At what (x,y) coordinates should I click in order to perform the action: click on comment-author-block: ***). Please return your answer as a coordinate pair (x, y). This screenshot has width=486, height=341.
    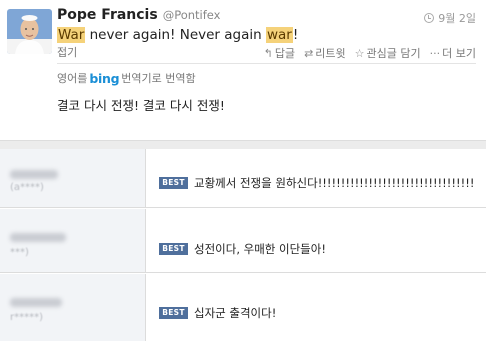
    Looking at the image, I should click on (73, 240).